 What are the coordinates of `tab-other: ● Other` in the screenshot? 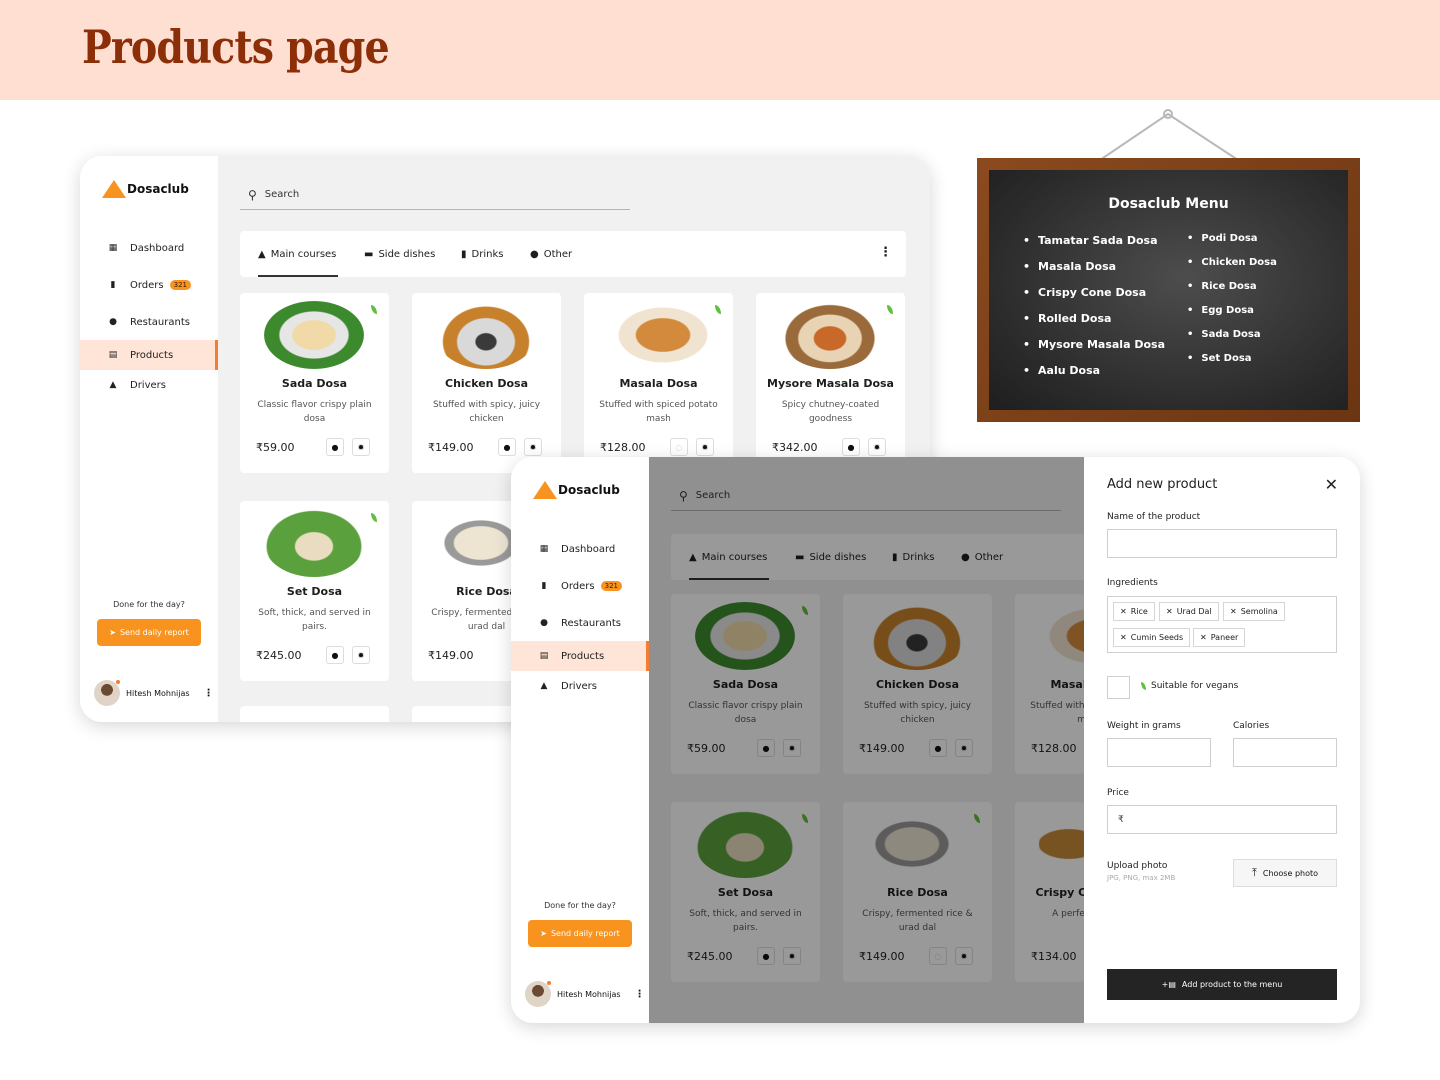 It's located at (551, 254).